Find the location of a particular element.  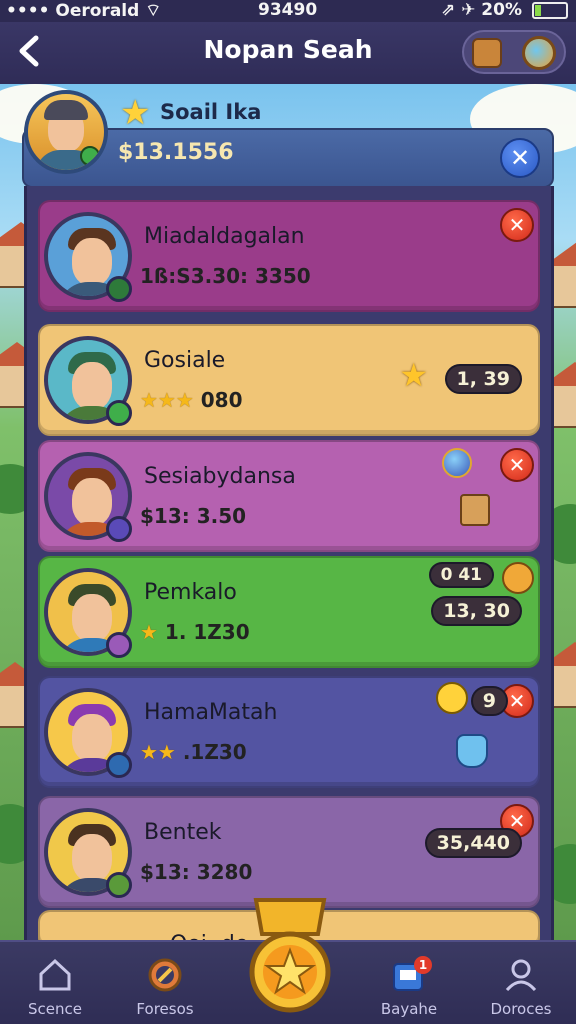

score-value: $13: 3.50 is located at coordinates (193, 516).